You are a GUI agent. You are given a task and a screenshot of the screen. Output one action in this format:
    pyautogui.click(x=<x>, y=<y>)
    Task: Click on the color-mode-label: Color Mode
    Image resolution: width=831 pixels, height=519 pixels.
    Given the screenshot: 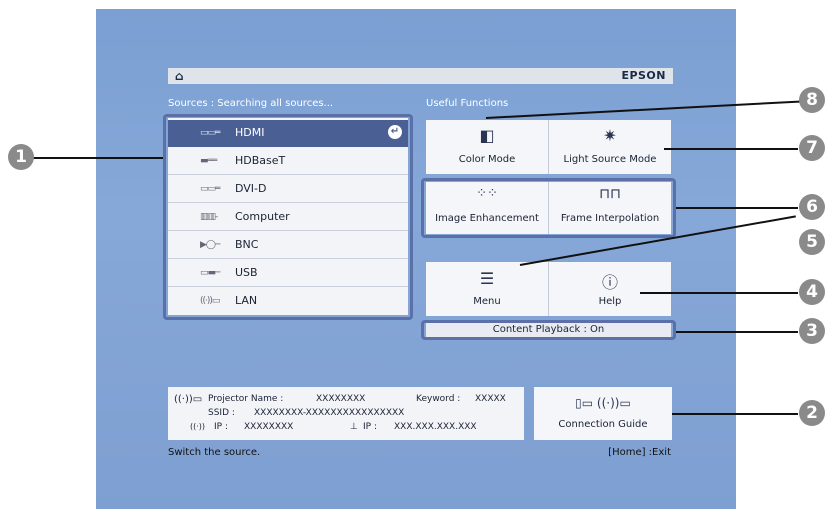 What is the action you would take?
    pyautogui.click(x=487, y=159)
    